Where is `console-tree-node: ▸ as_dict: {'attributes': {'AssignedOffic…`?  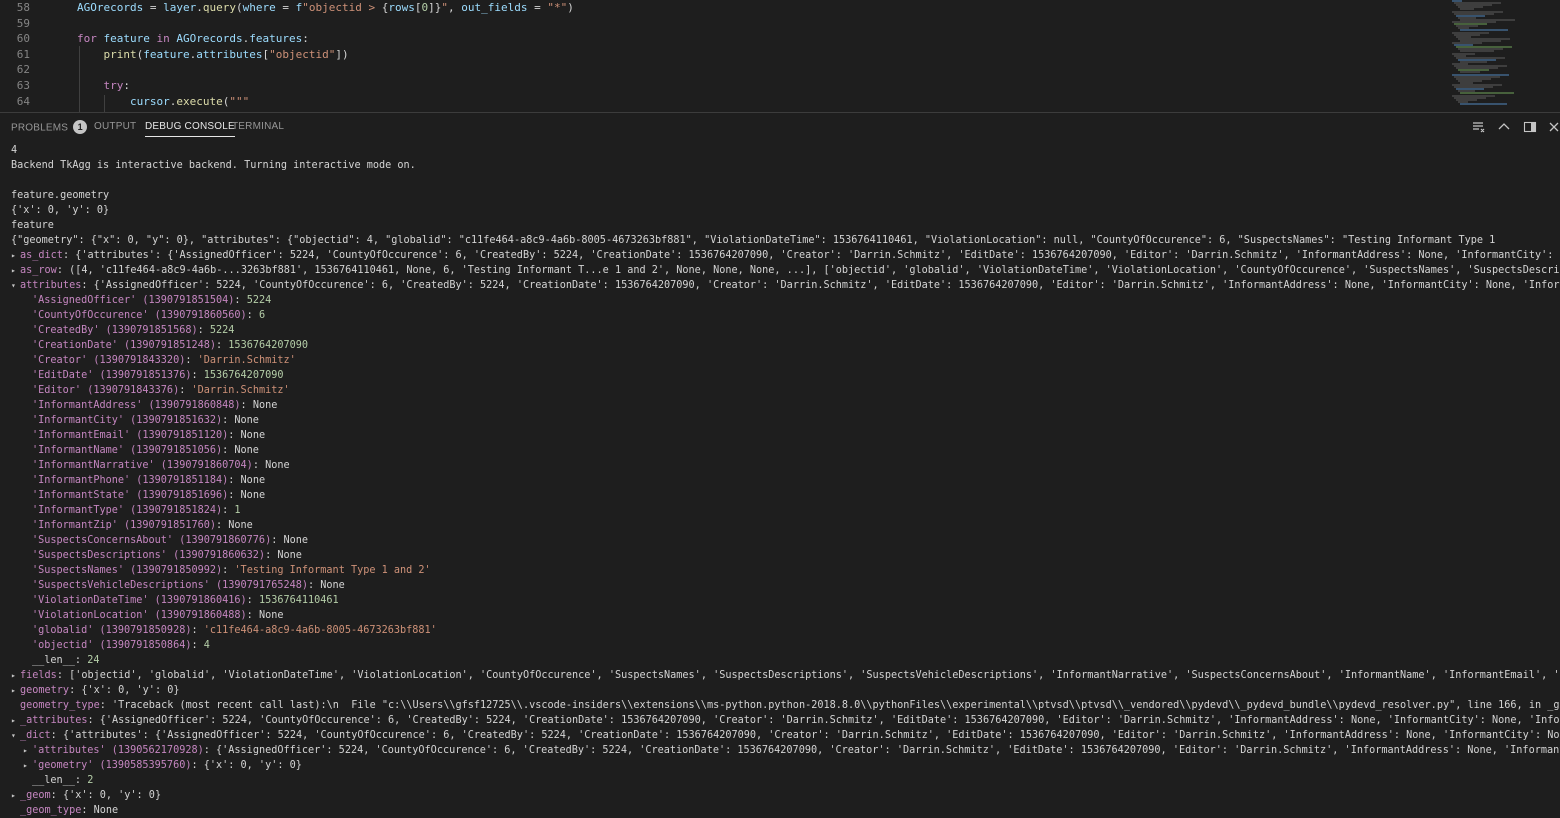
console-tree-node: ▸ as_dict: {'attributes': {'AssignedOffic… is located at coordinates (785, 255).